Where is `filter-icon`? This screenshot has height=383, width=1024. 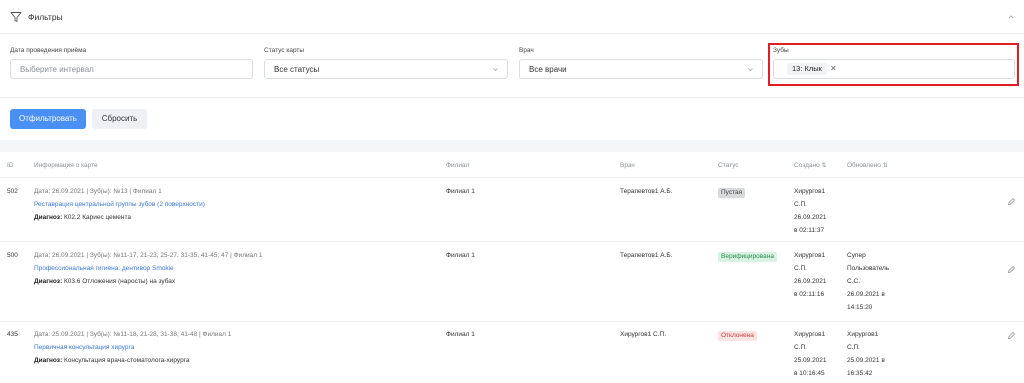
filter-icon is located at coordinates (16, 17).